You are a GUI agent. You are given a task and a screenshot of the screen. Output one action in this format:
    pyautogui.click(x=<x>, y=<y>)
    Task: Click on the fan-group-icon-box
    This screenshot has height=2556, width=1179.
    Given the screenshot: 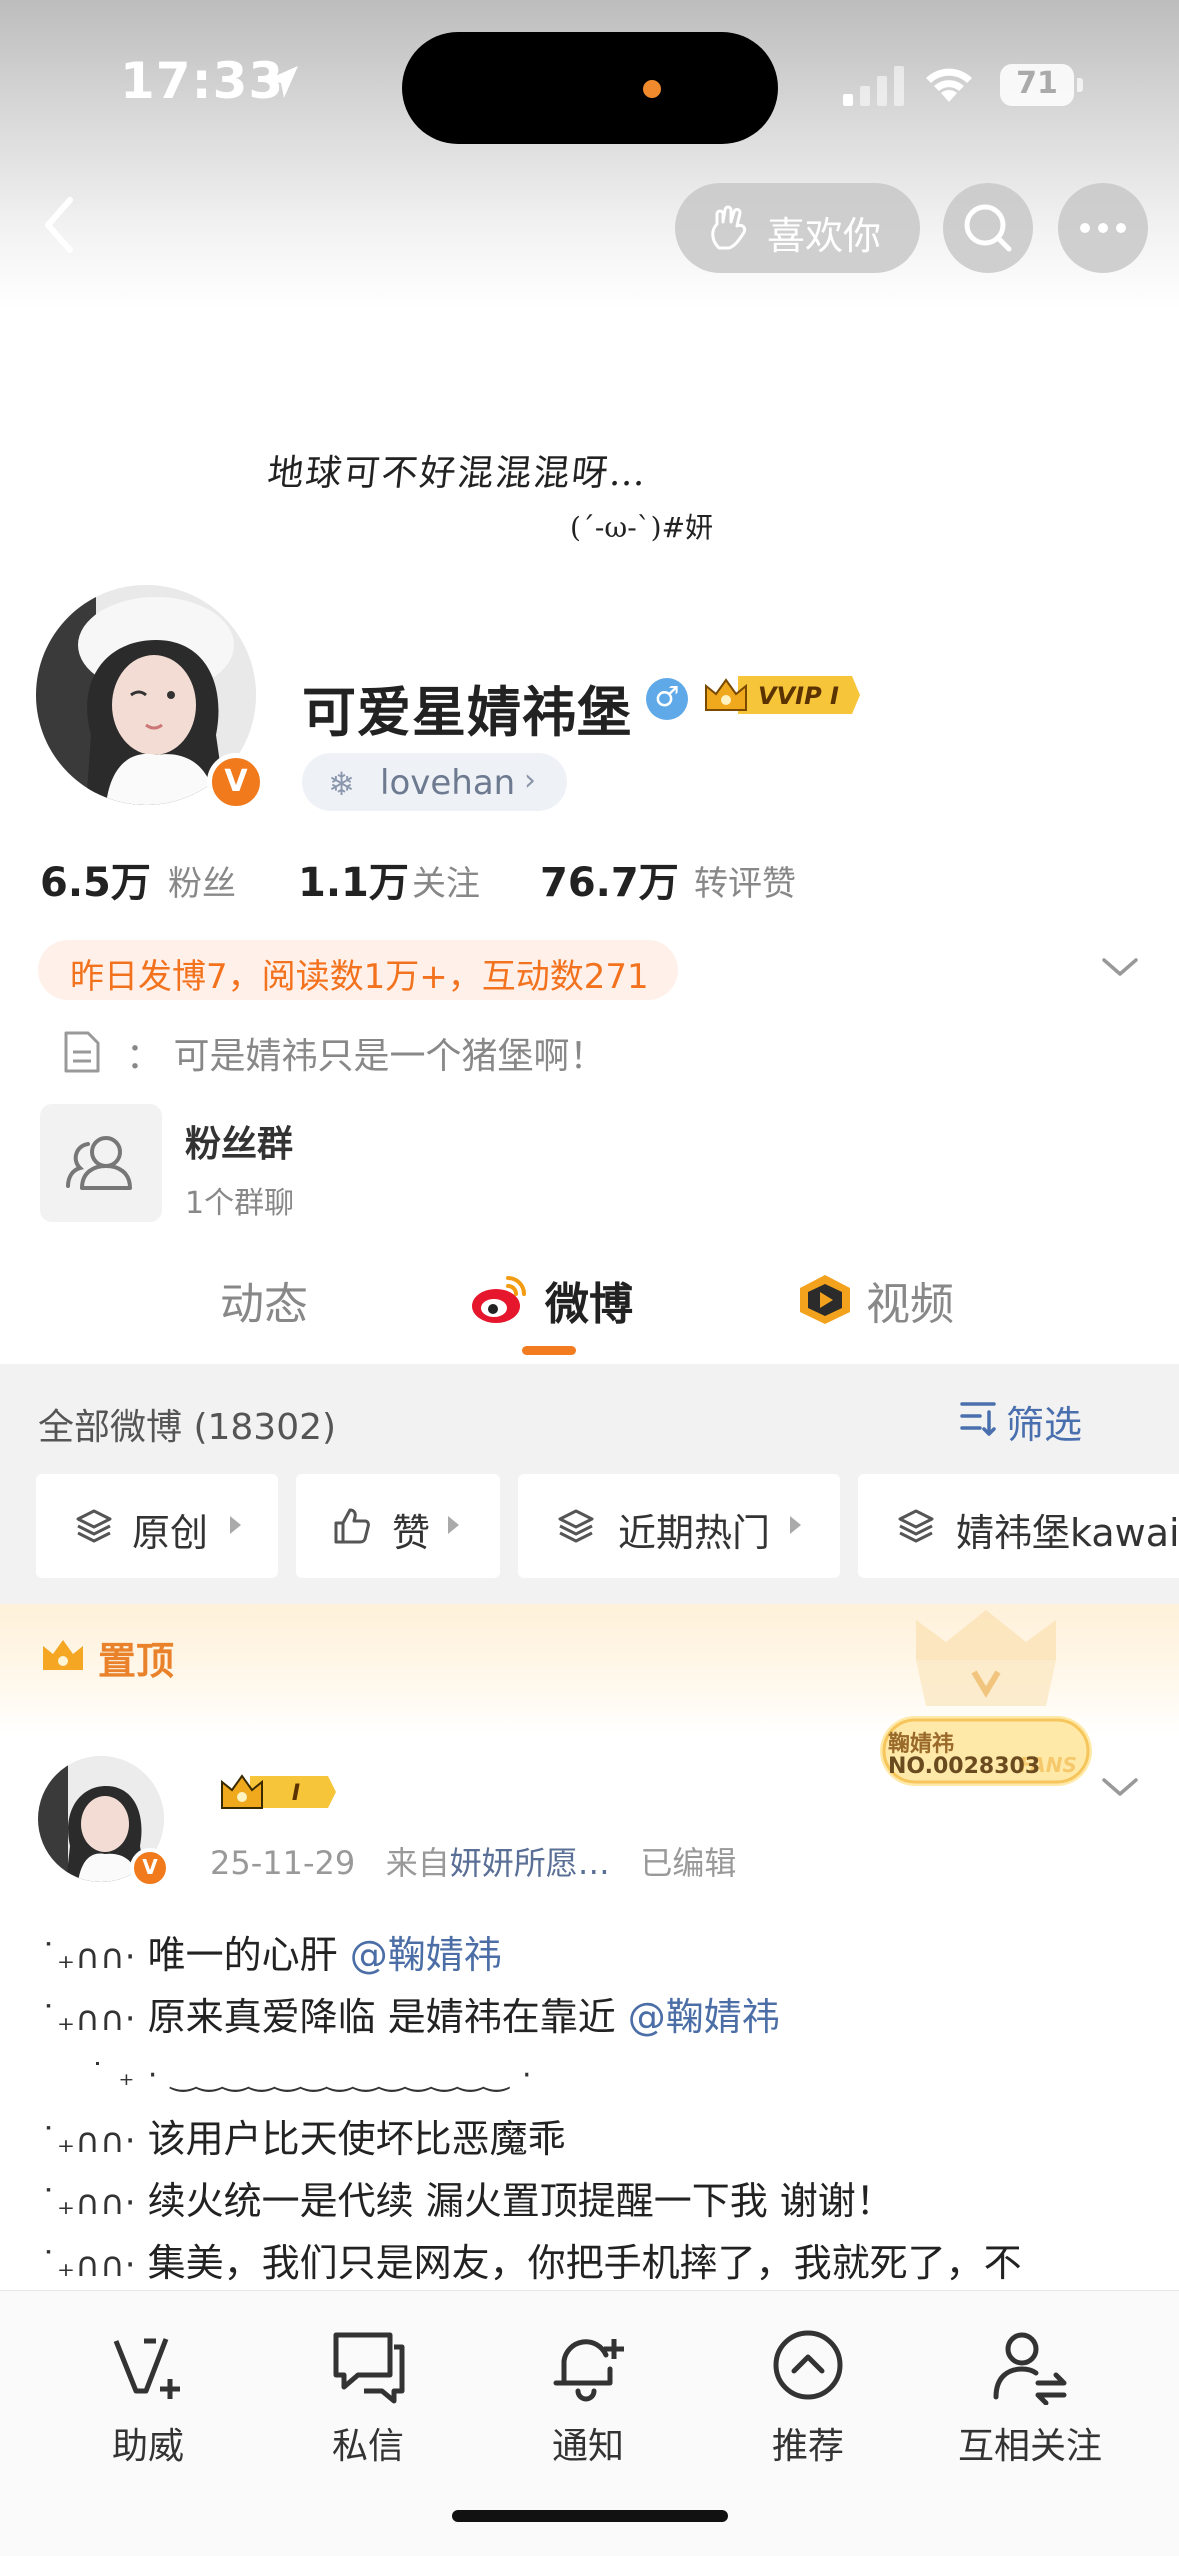 What is the action you would take?
    pyautogui.click(x=101, y=1163)
    